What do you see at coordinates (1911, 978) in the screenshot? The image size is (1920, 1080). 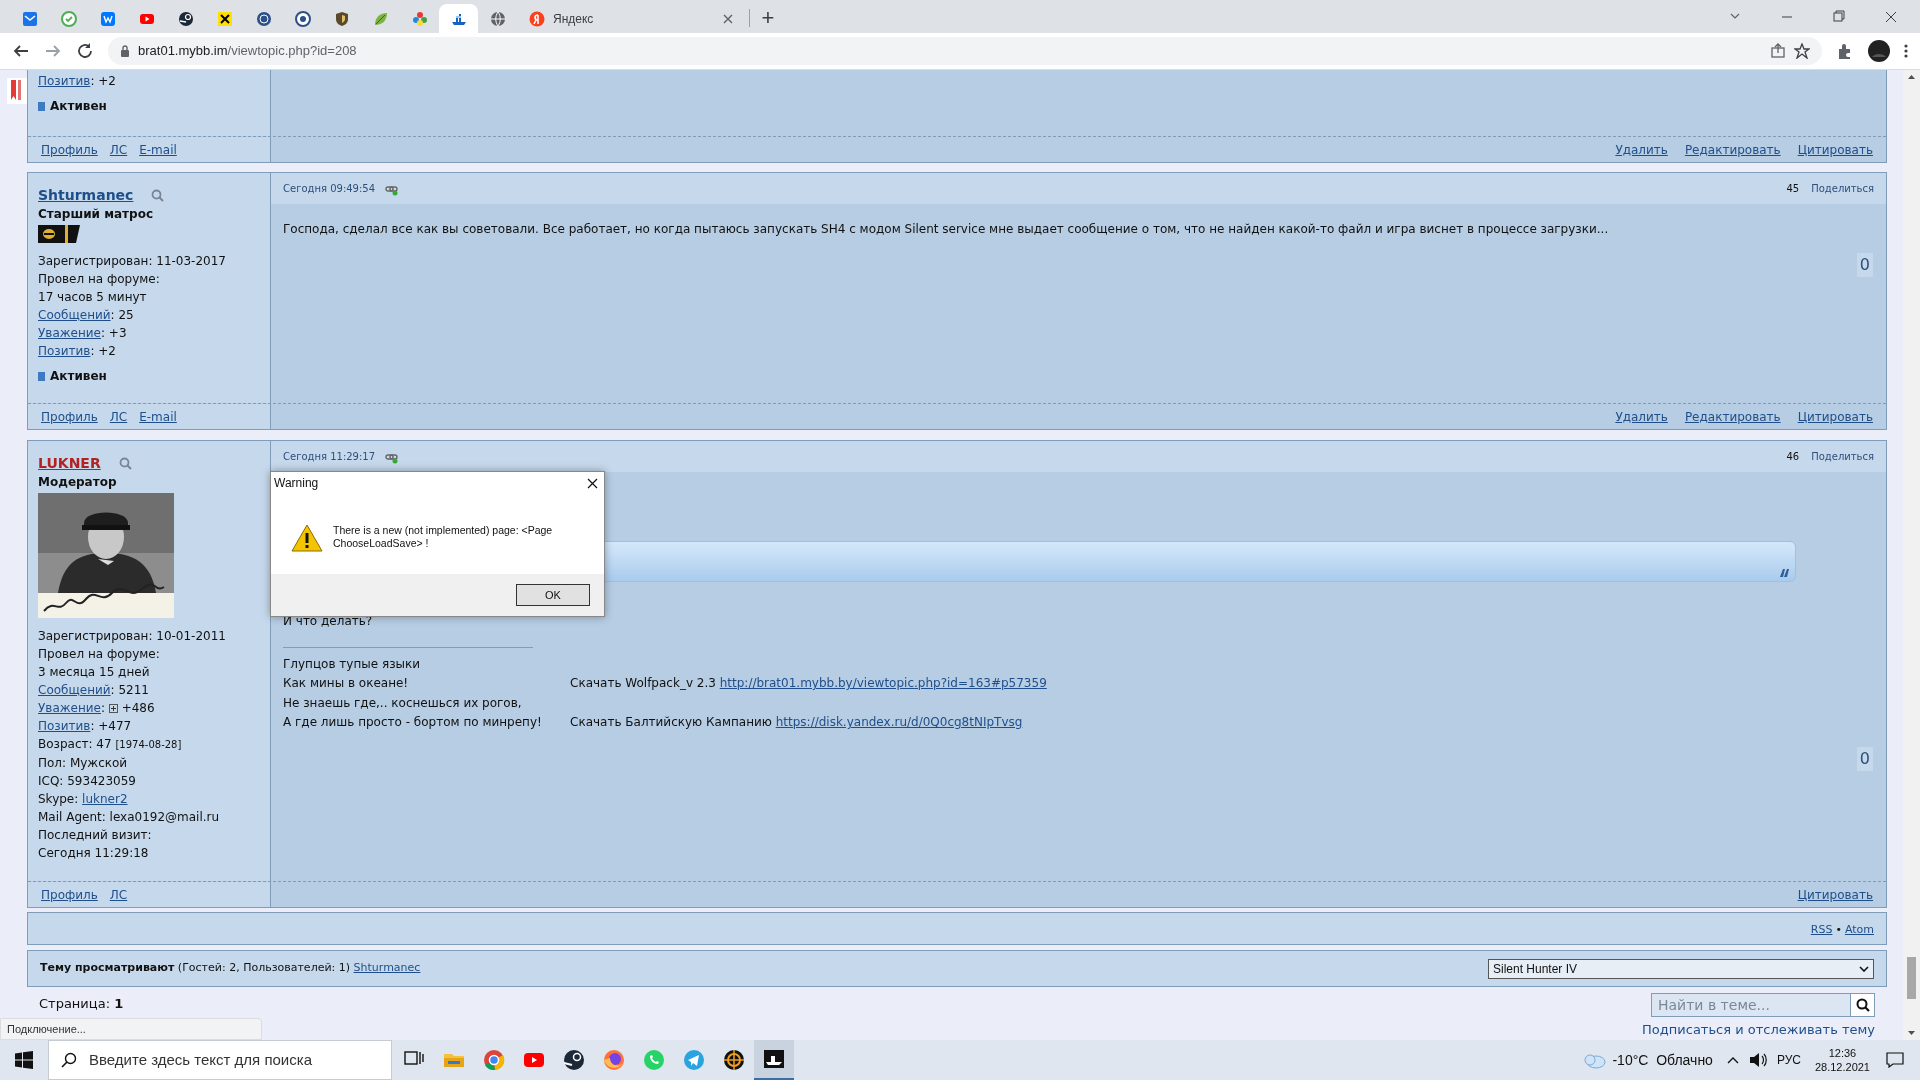 I see `scroll-thumb` at bounding box center [1911, 978].